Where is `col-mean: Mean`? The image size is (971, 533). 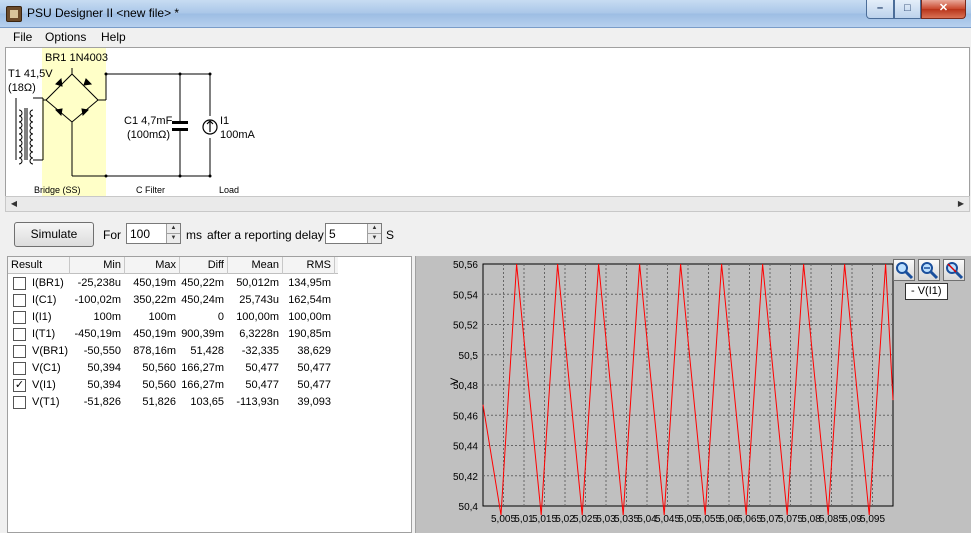 col-mean: Mean is located at coordinates (255, 265).